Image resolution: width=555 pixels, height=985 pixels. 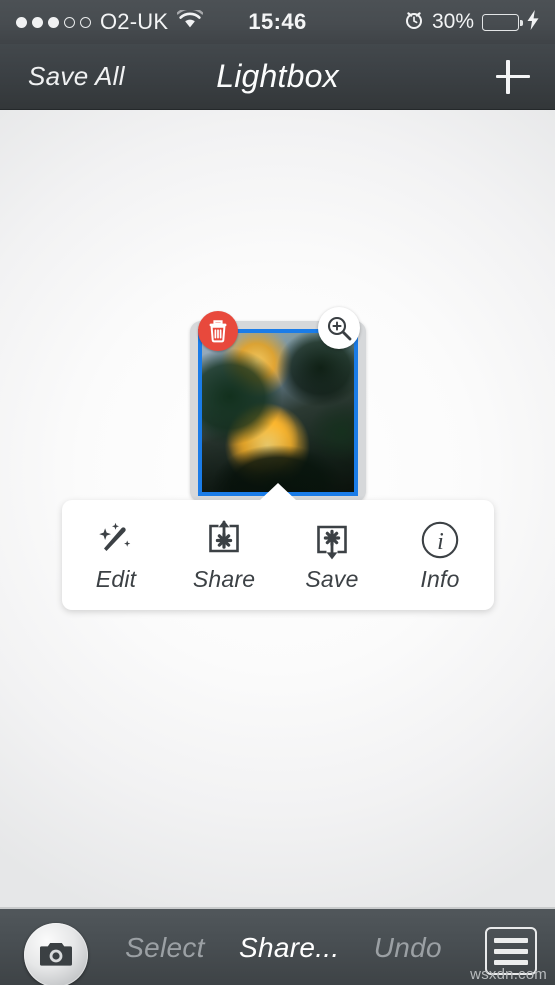 I want to click on lightning-bolt-icon, so click(x=533, y=22).